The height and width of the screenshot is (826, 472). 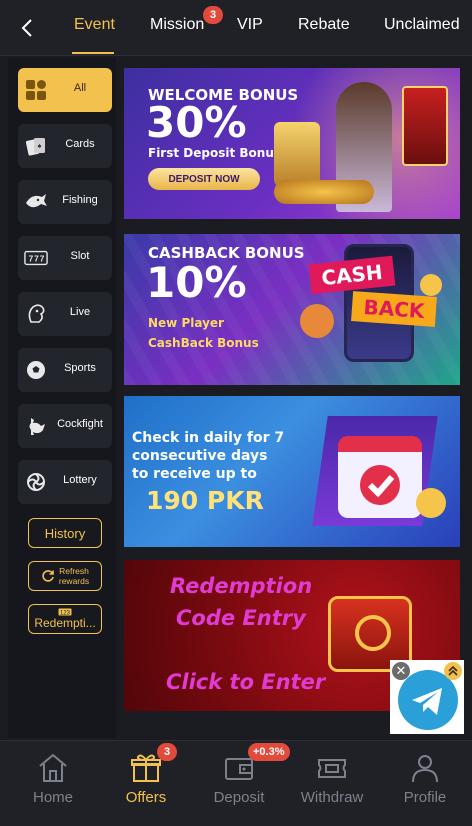 What do you see at coordinates (250, 25) in the screenshot?
I see `tab-vip: VIP` at bounding box center [250, 25].